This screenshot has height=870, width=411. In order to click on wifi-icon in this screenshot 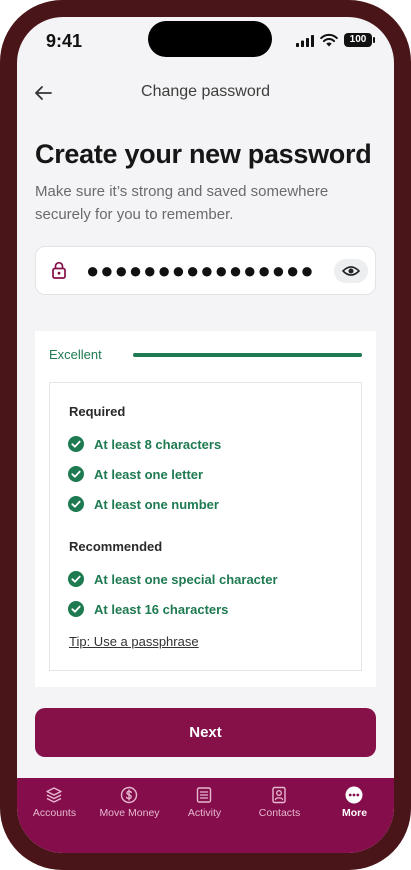, I will do `click(329, 40)`.